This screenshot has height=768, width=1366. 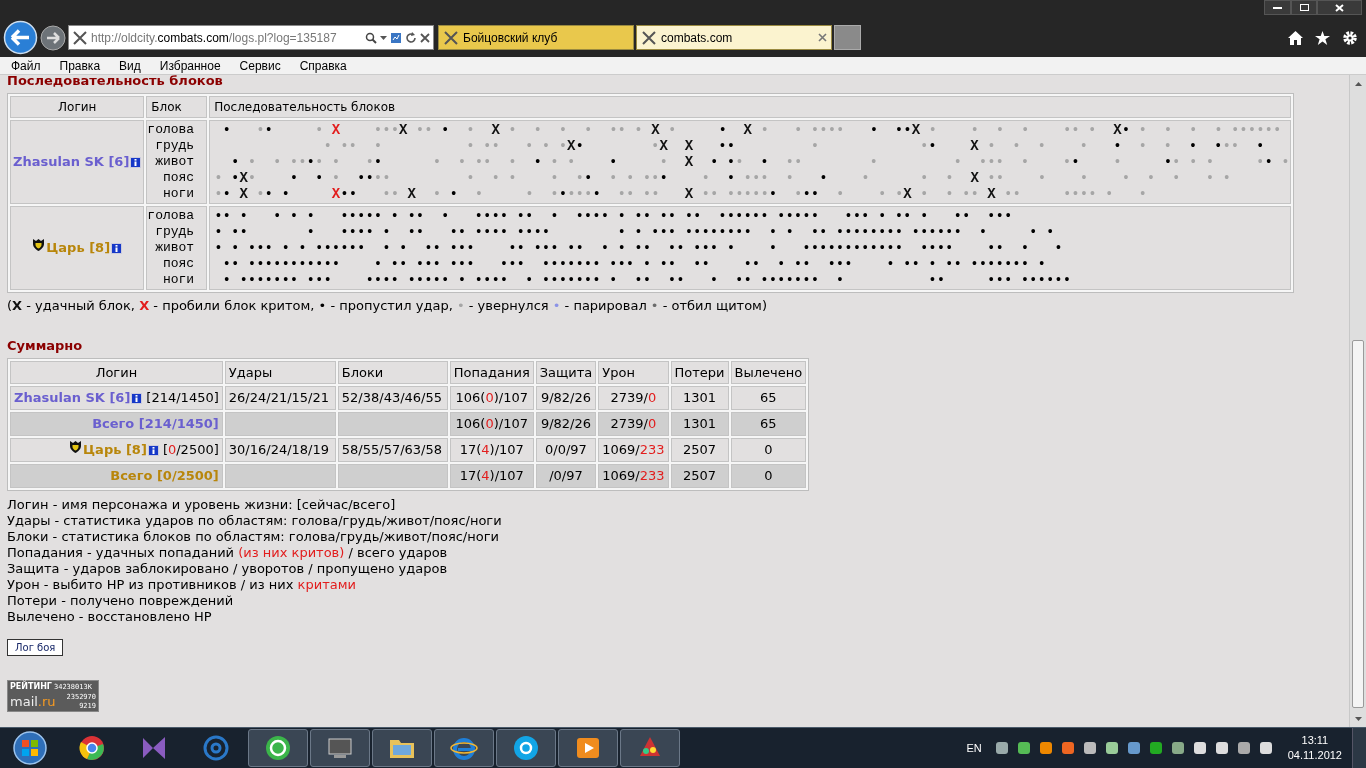 I want to click on table-cell: 65, so click(x=768, y=398).